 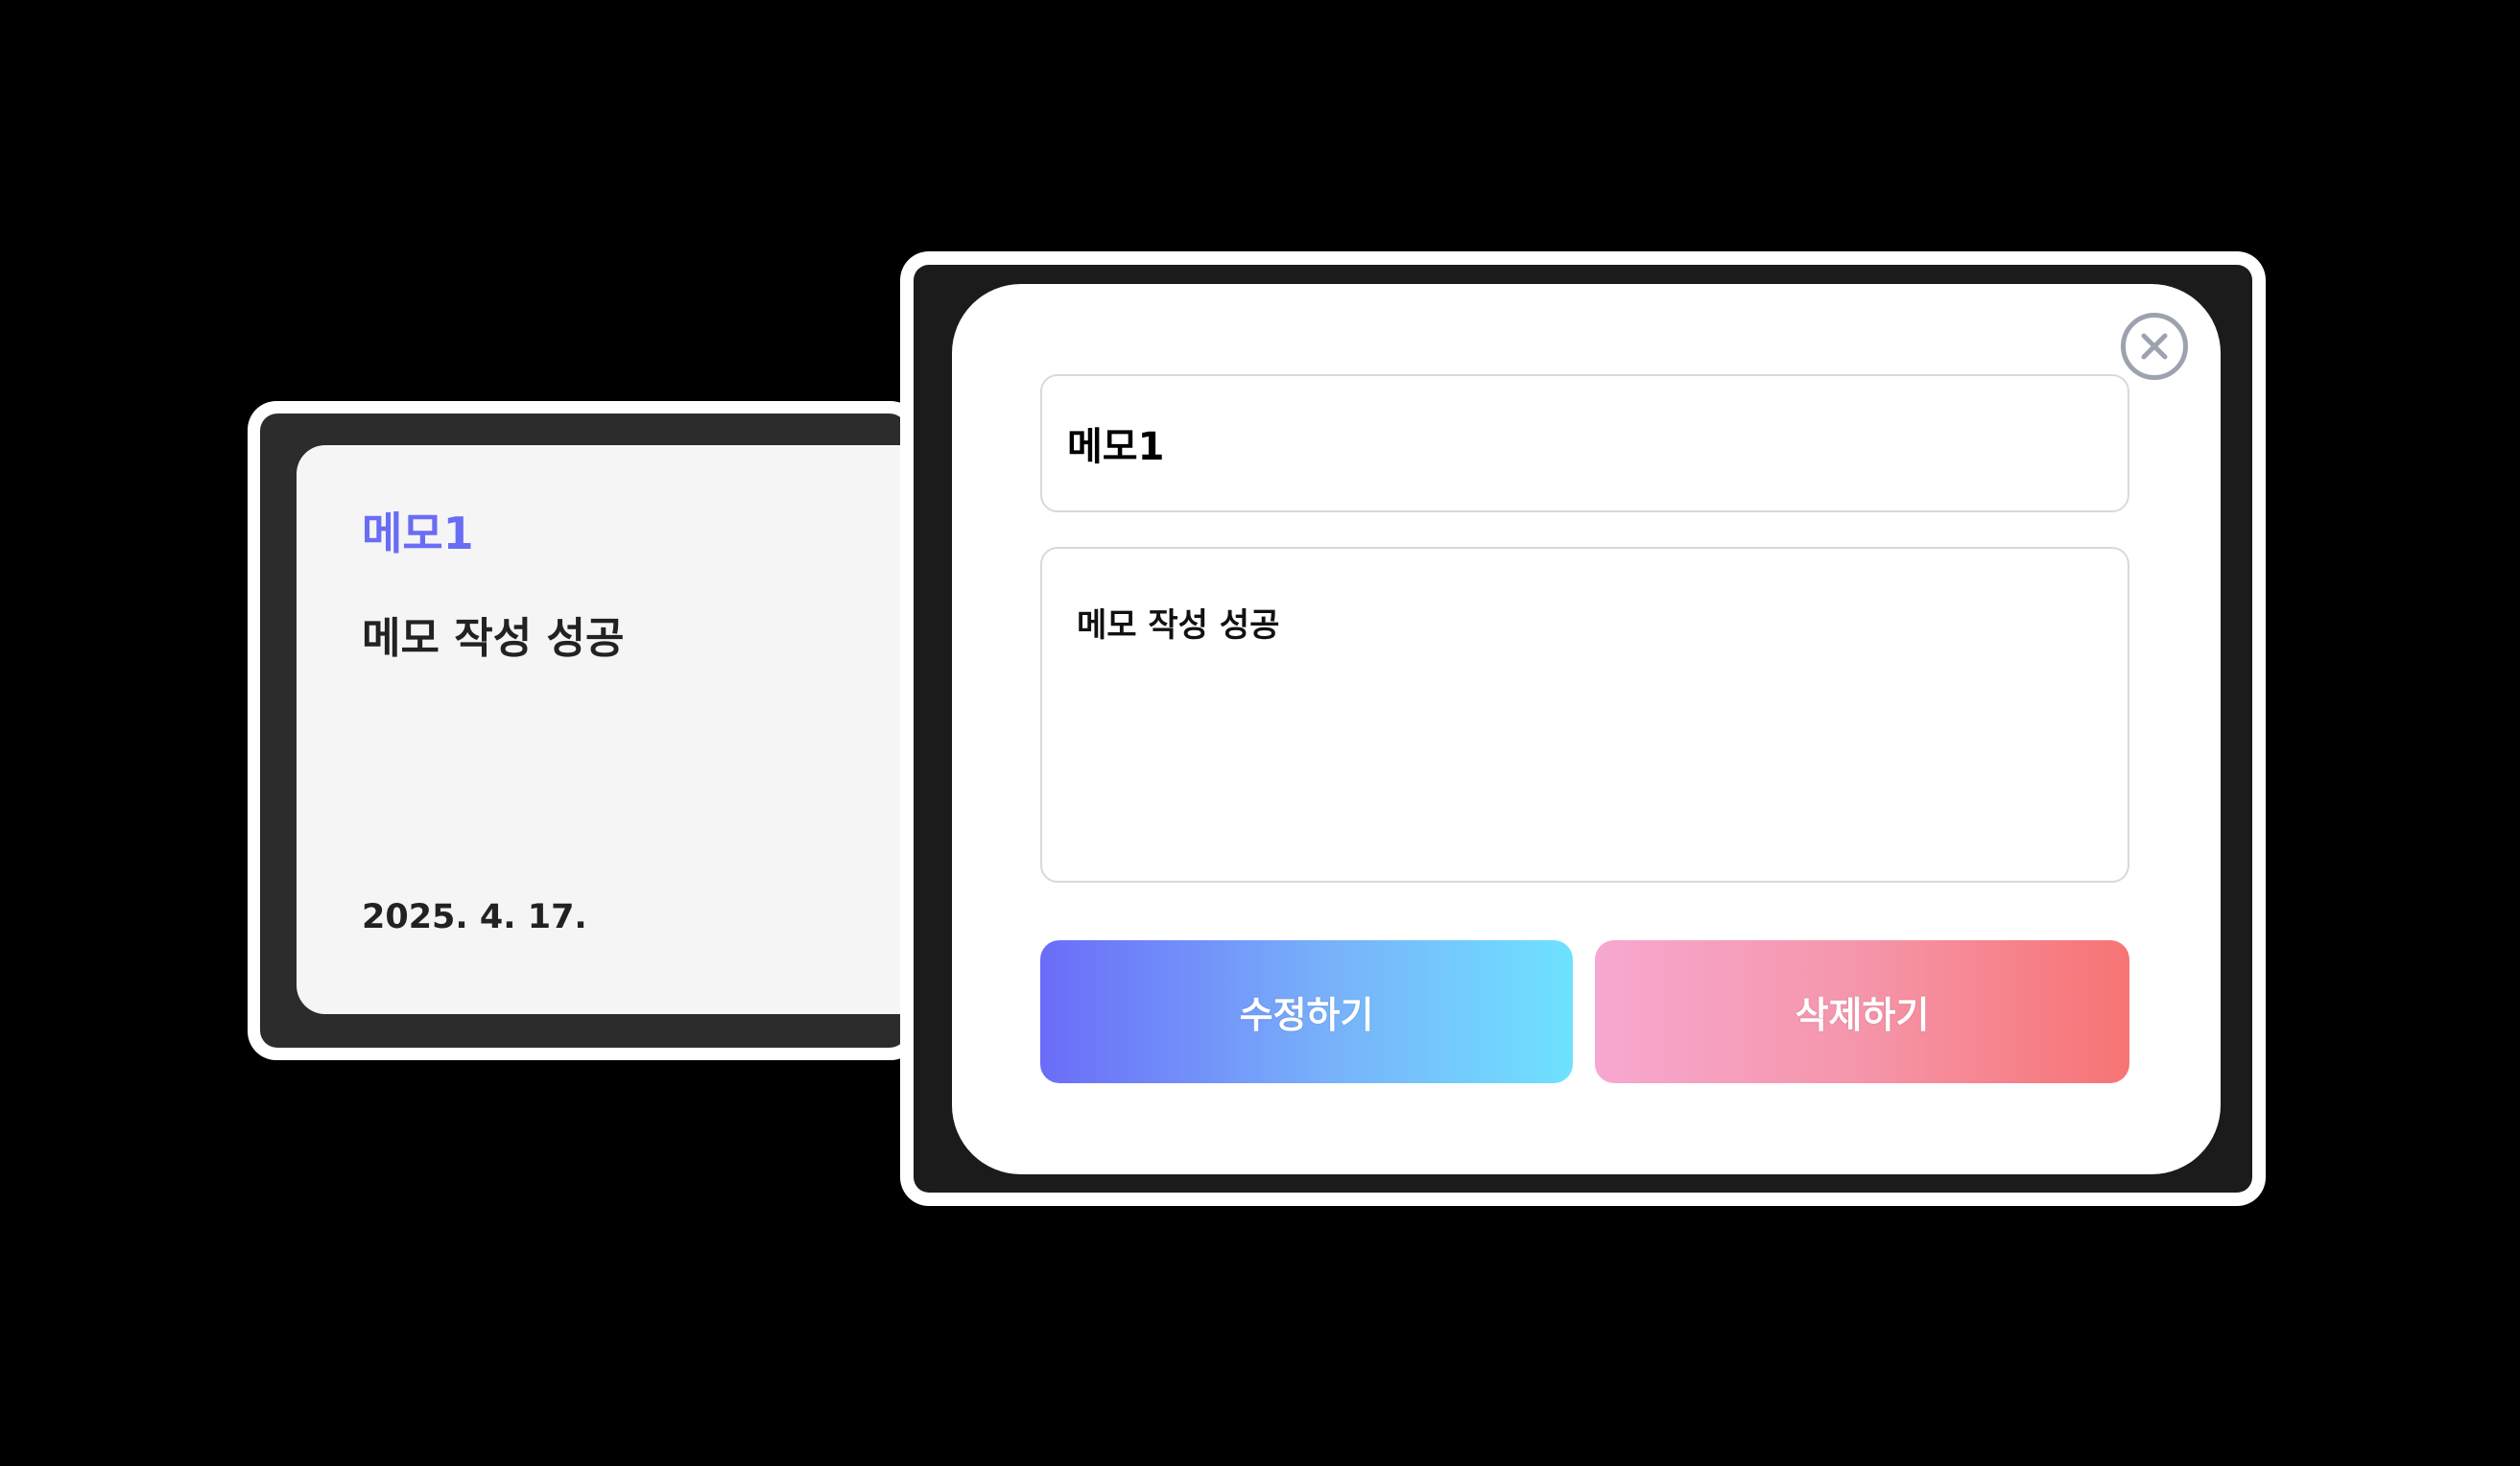 What do you see at coordinates (614, 729) in the screenshot?
I see `memo-card: 메모1 메모 작성 성공 2025. 4. 17.` at bounding box center [614, 729].